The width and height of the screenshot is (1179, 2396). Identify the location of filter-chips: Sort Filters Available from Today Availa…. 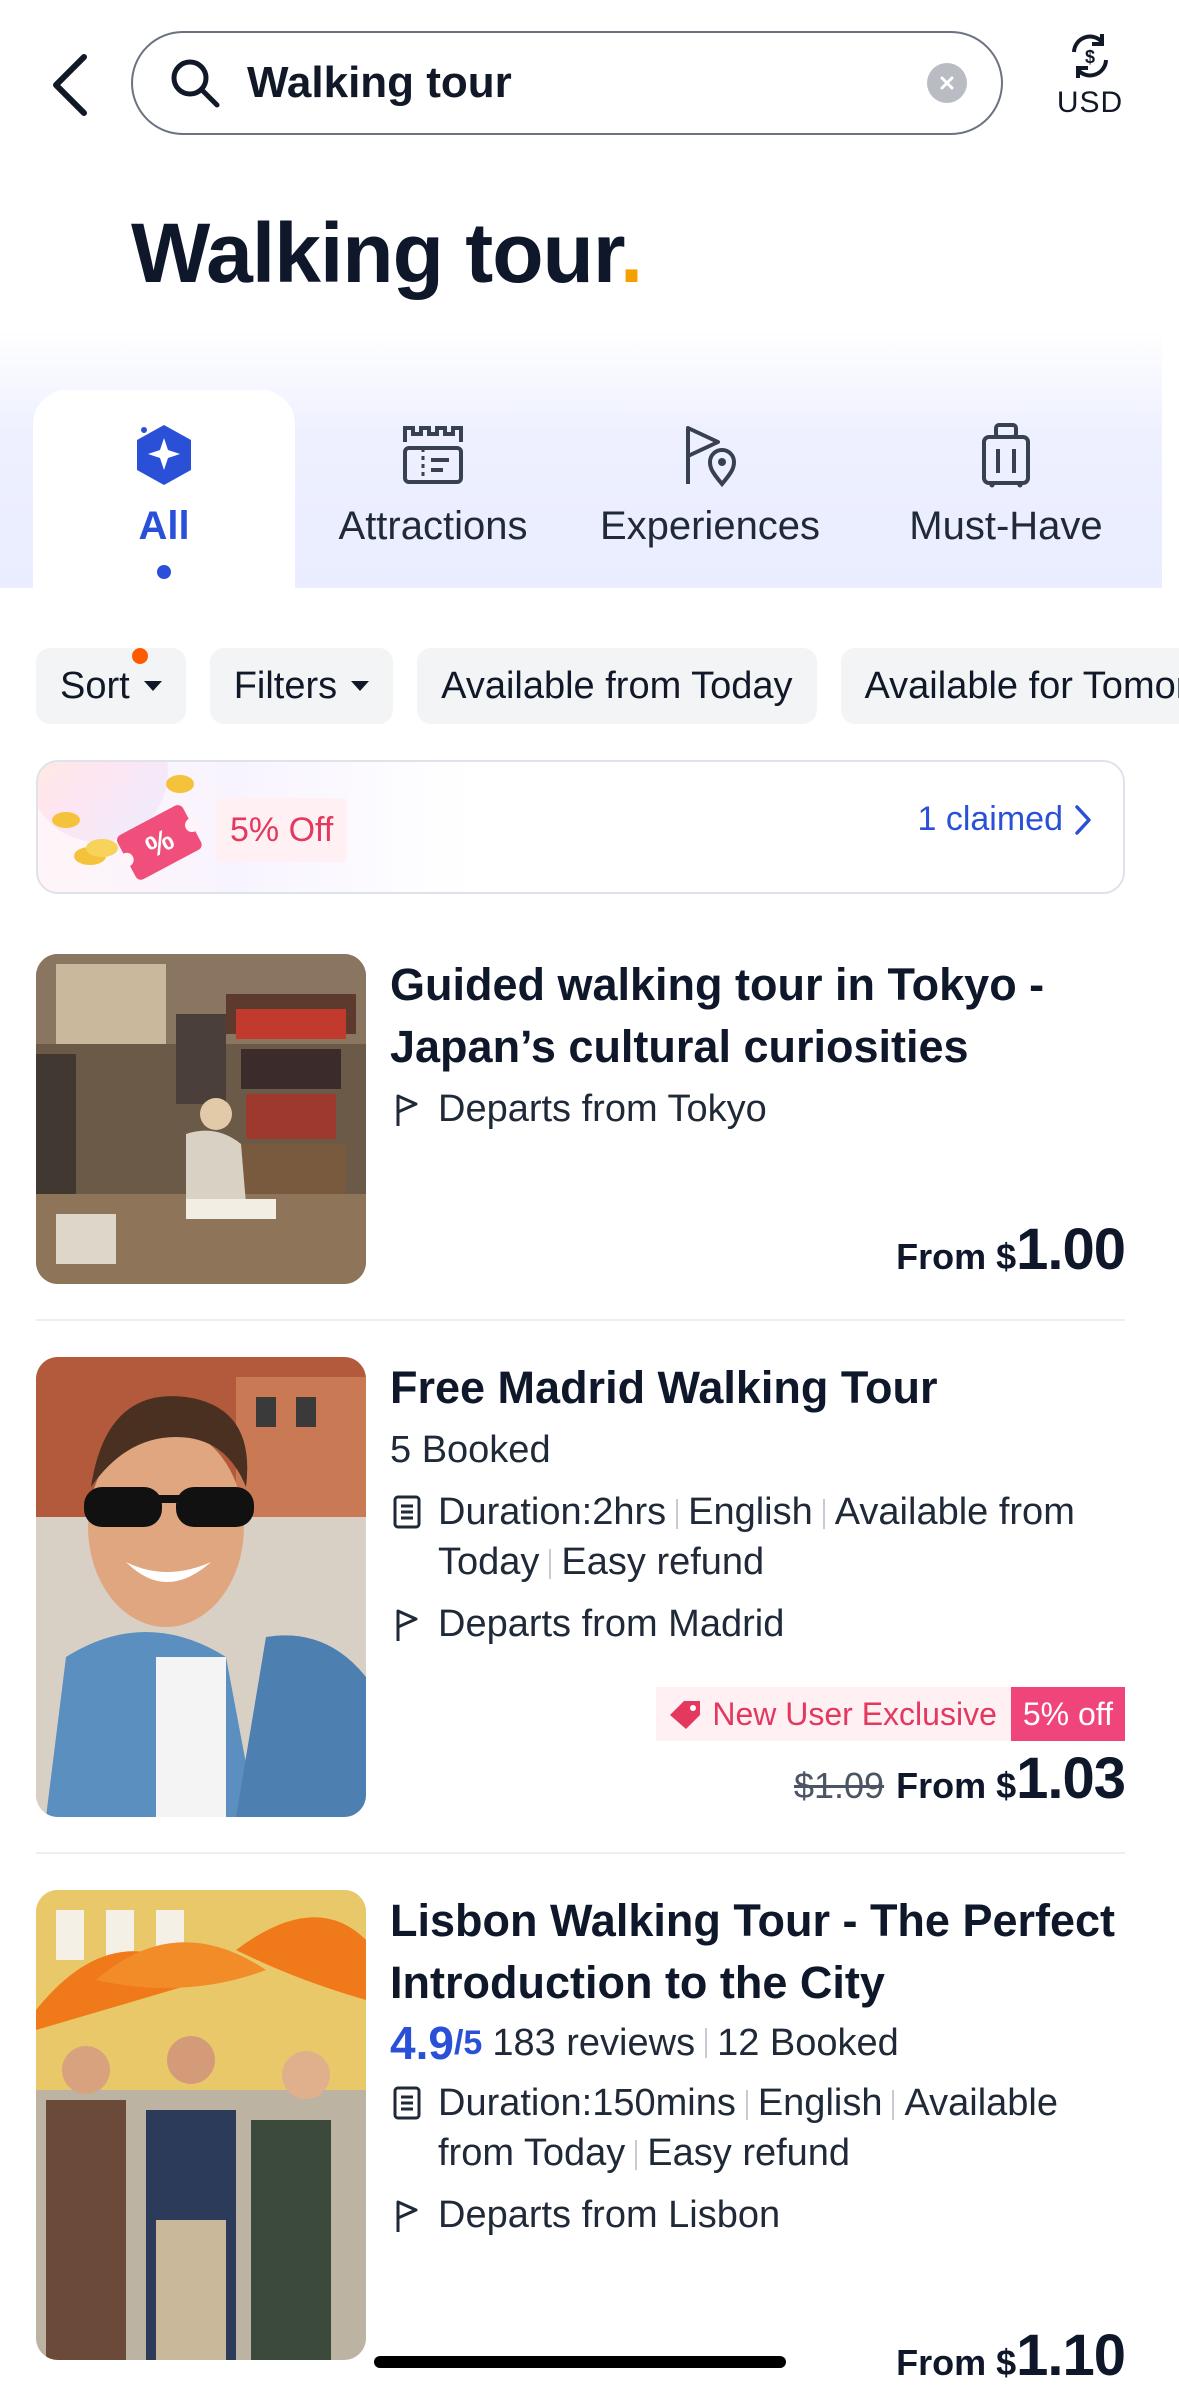
(607, 686).